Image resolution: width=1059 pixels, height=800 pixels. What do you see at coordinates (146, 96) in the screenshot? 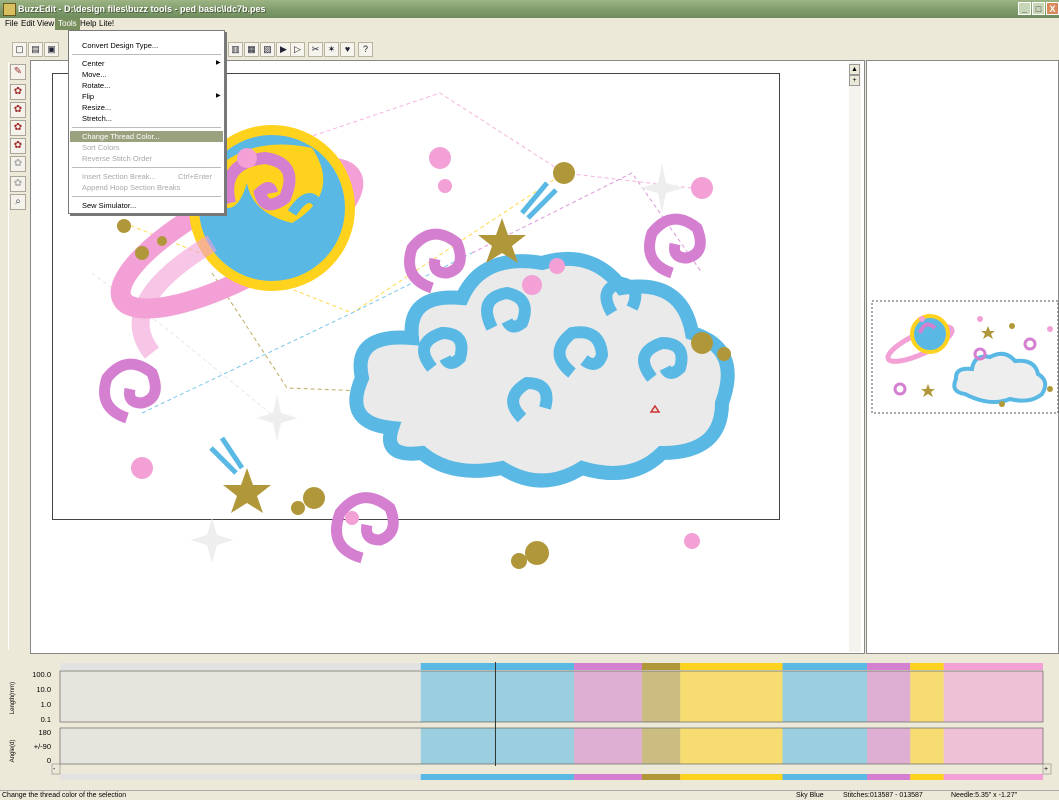
I see `menu-flip: Flip ▶` at bounding box center [146, 96].